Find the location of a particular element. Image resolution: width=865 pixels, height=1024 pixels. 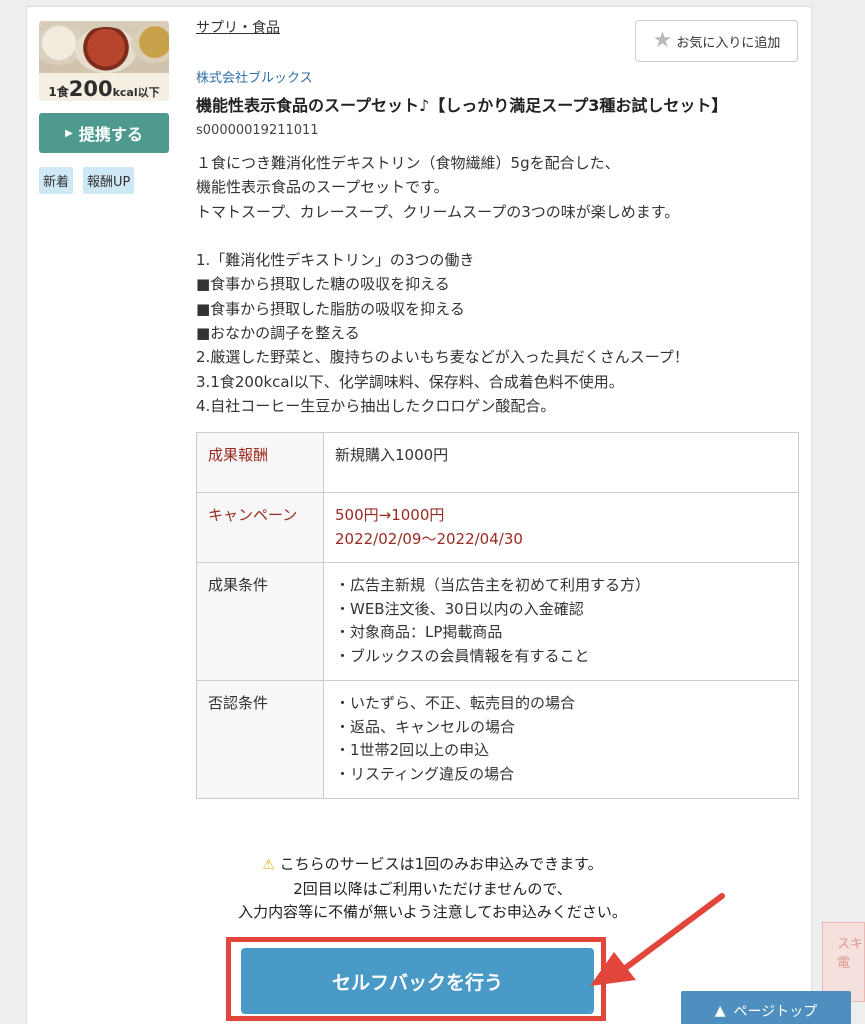

partner-button: ▶ 提携する is located at coordinates (104, 133).